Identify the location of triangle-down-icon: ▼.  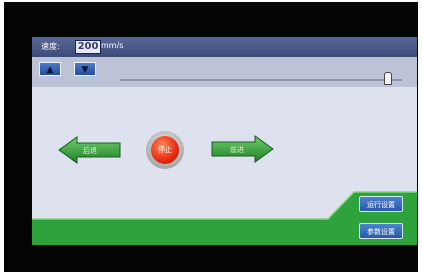
(85, 70).